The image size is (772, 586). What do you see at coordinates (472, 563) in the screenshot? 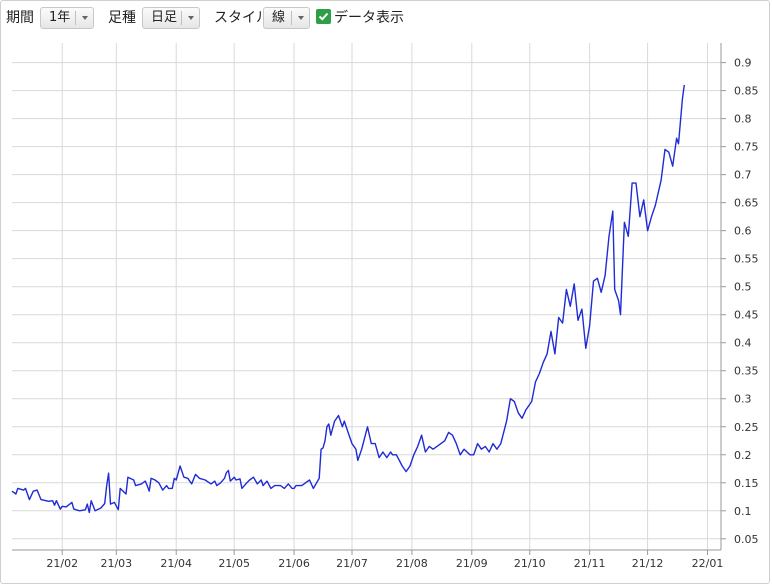
I see `x-tick-label: 21/09` at bounding box center [472, 563].